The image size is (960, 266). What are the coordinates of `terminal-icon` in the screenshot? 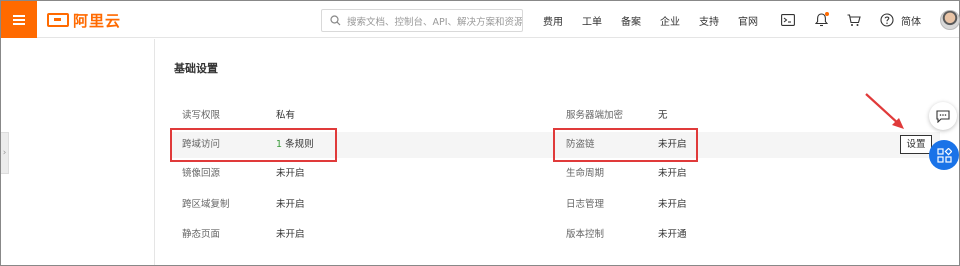 It's located at (788, 20).